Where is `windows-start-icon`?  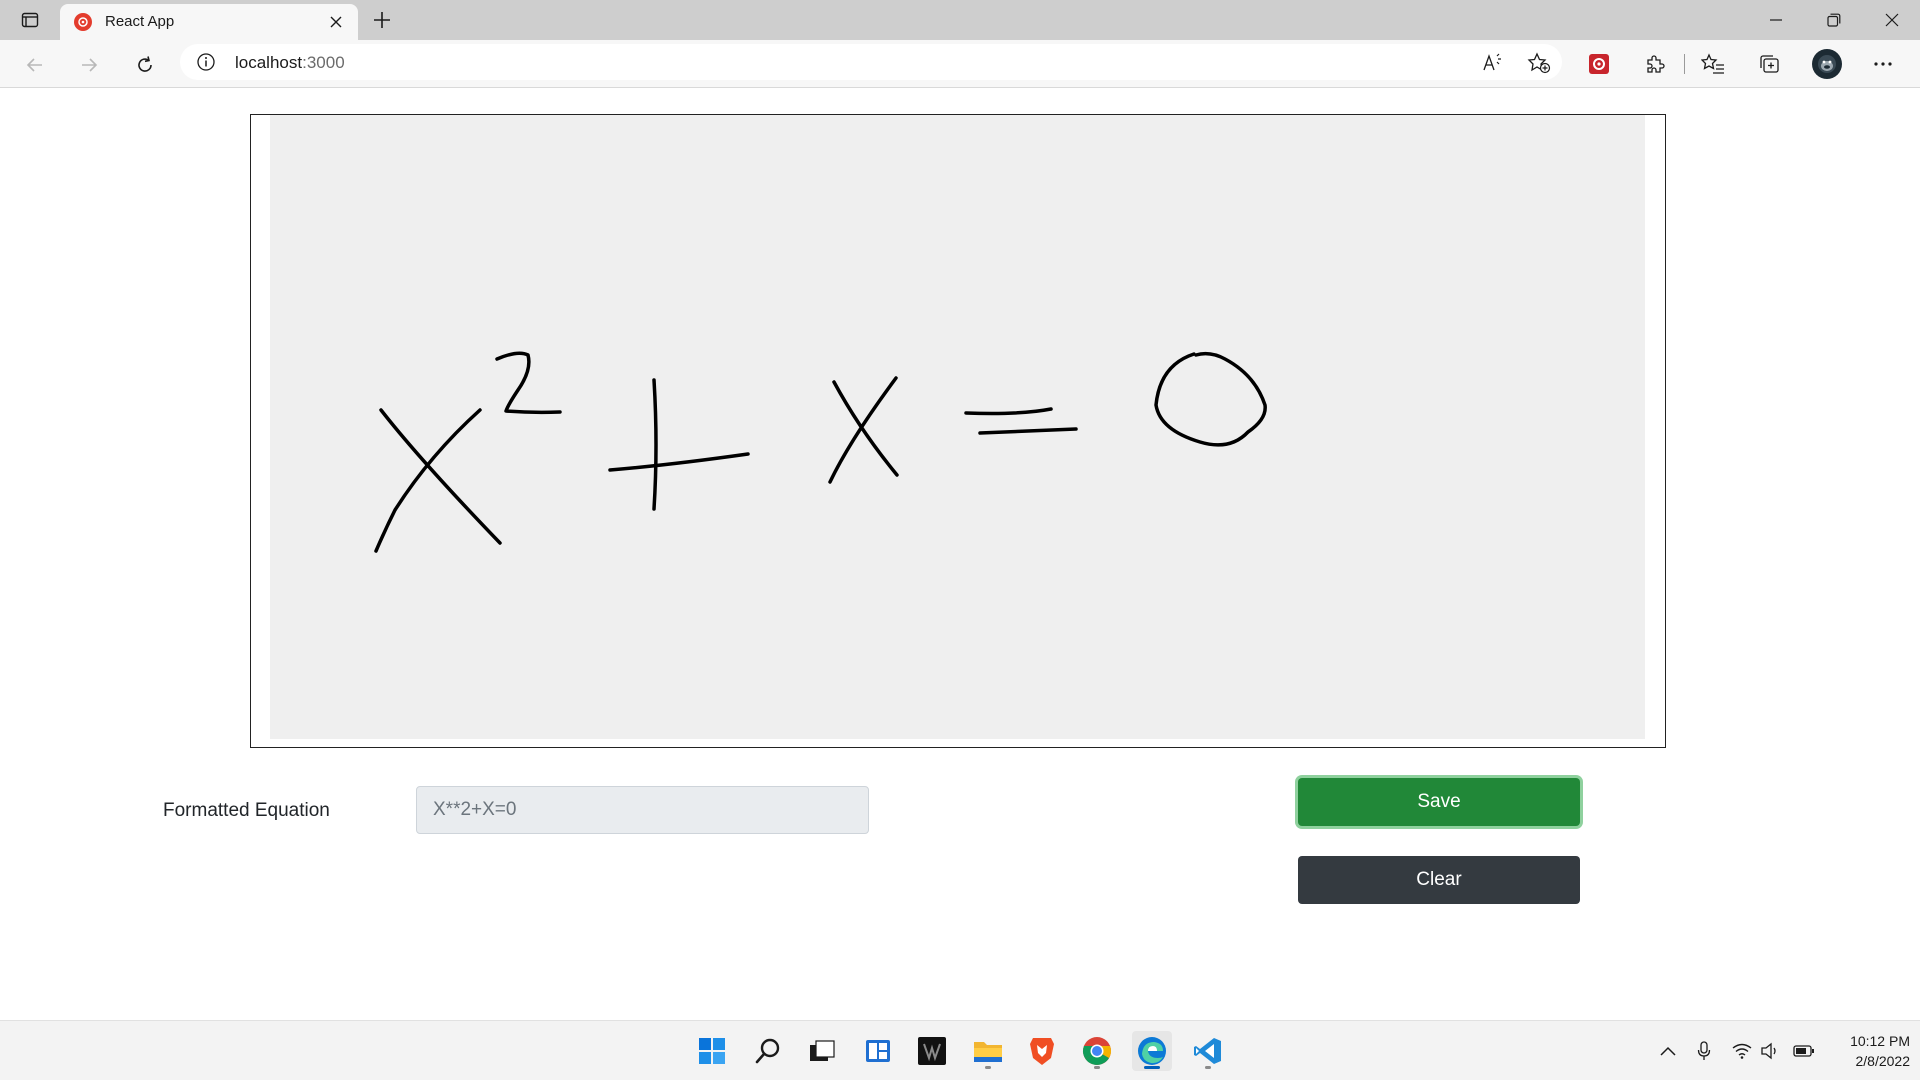 windows-start-icon is located at coordinates (712, 1051).